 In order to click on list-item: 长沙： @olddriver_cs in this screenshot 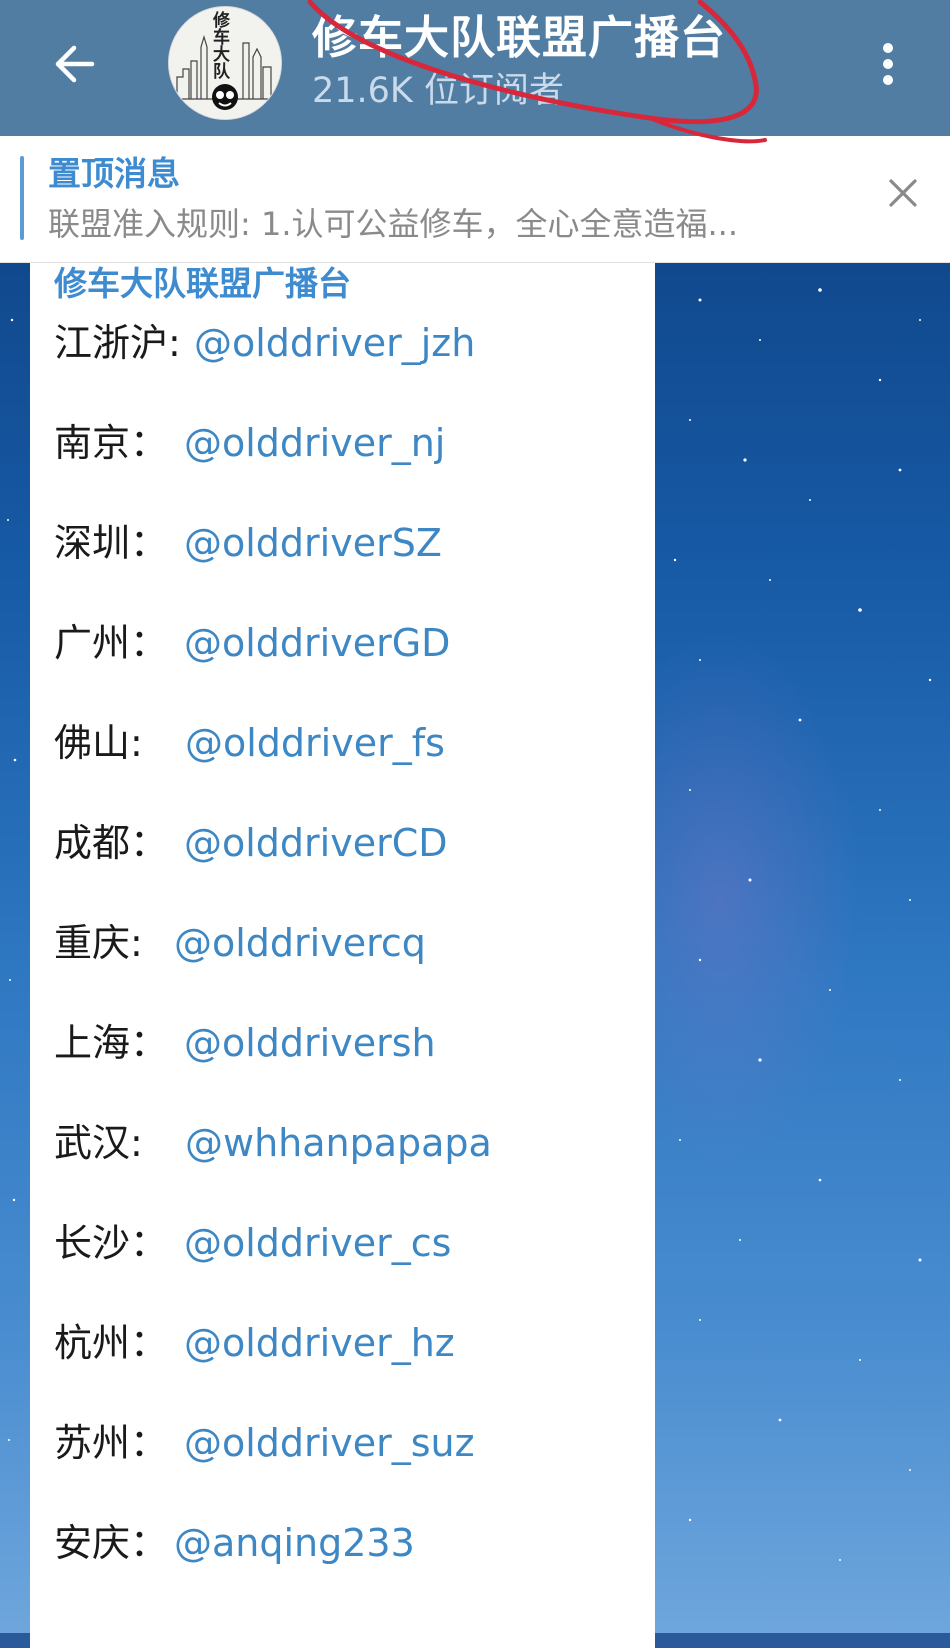, I will do `click(252, 1243)`.